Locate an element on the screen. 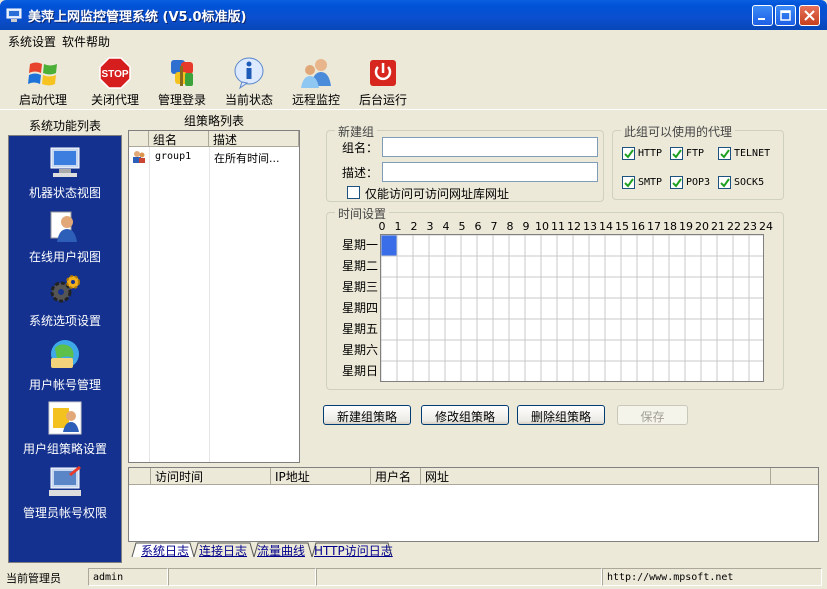  sidebar-item-online-users: 在线用户视图 is located at coordinates (65, 238).